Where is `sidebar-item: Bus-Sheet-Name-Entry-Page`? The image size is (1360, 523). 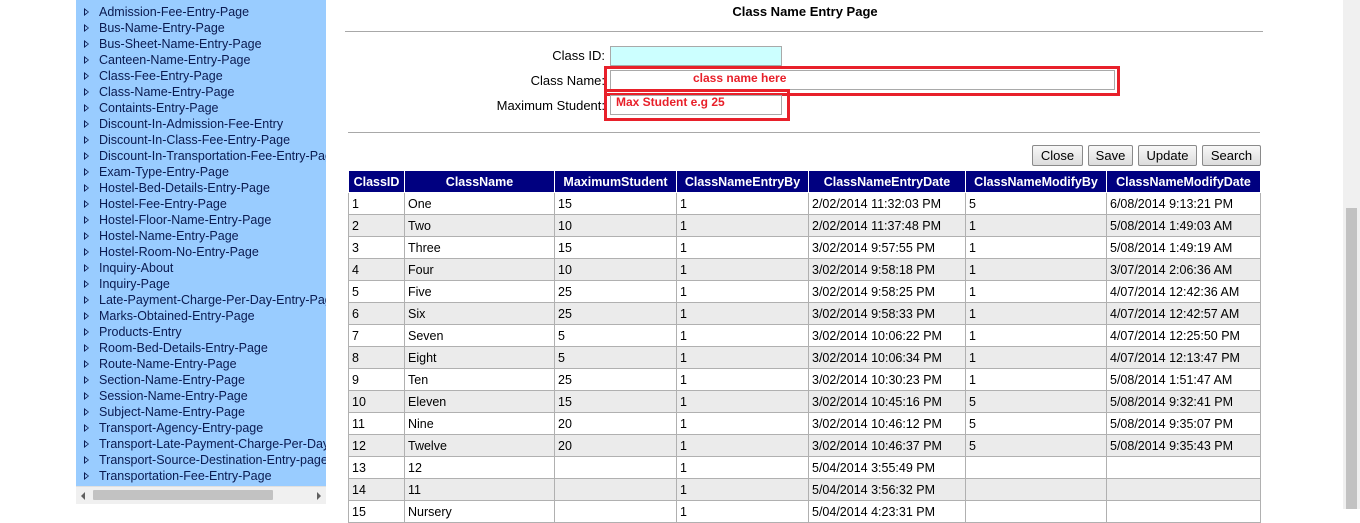 sidebar-item: Bus-Sheet-Name-Entry-Page is located at coordinates (201, 44).